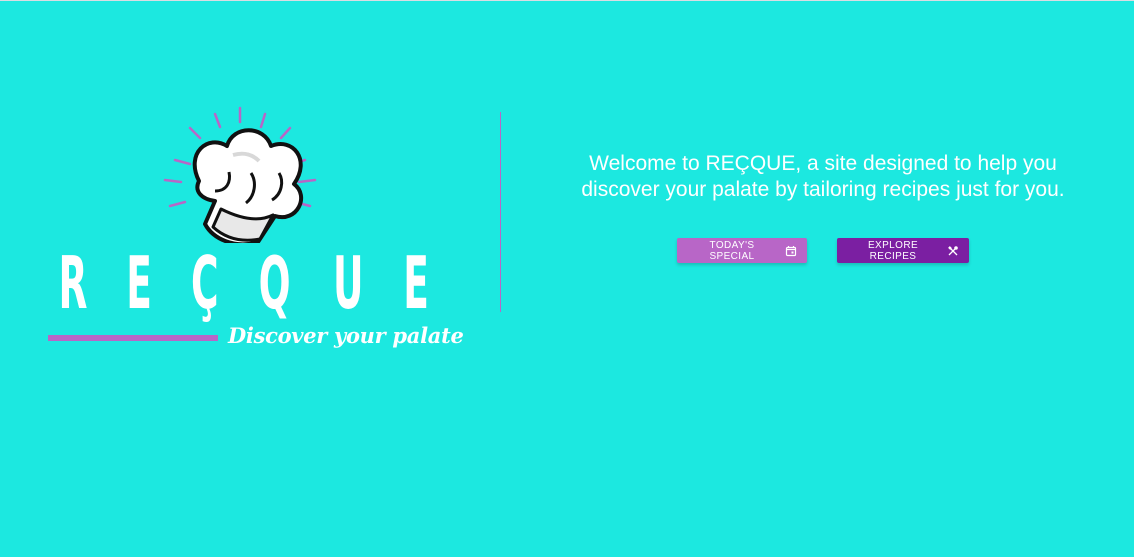 The height and width of the screenshot is (557, 1134). Describe the element at coordinates (133, 338) in the screenshot. I see `brand-underline` at that location.